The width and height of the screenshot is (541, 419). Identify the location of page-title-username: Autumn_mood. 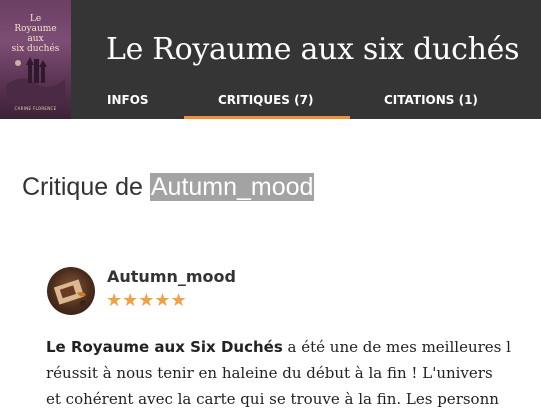
(232, 187).